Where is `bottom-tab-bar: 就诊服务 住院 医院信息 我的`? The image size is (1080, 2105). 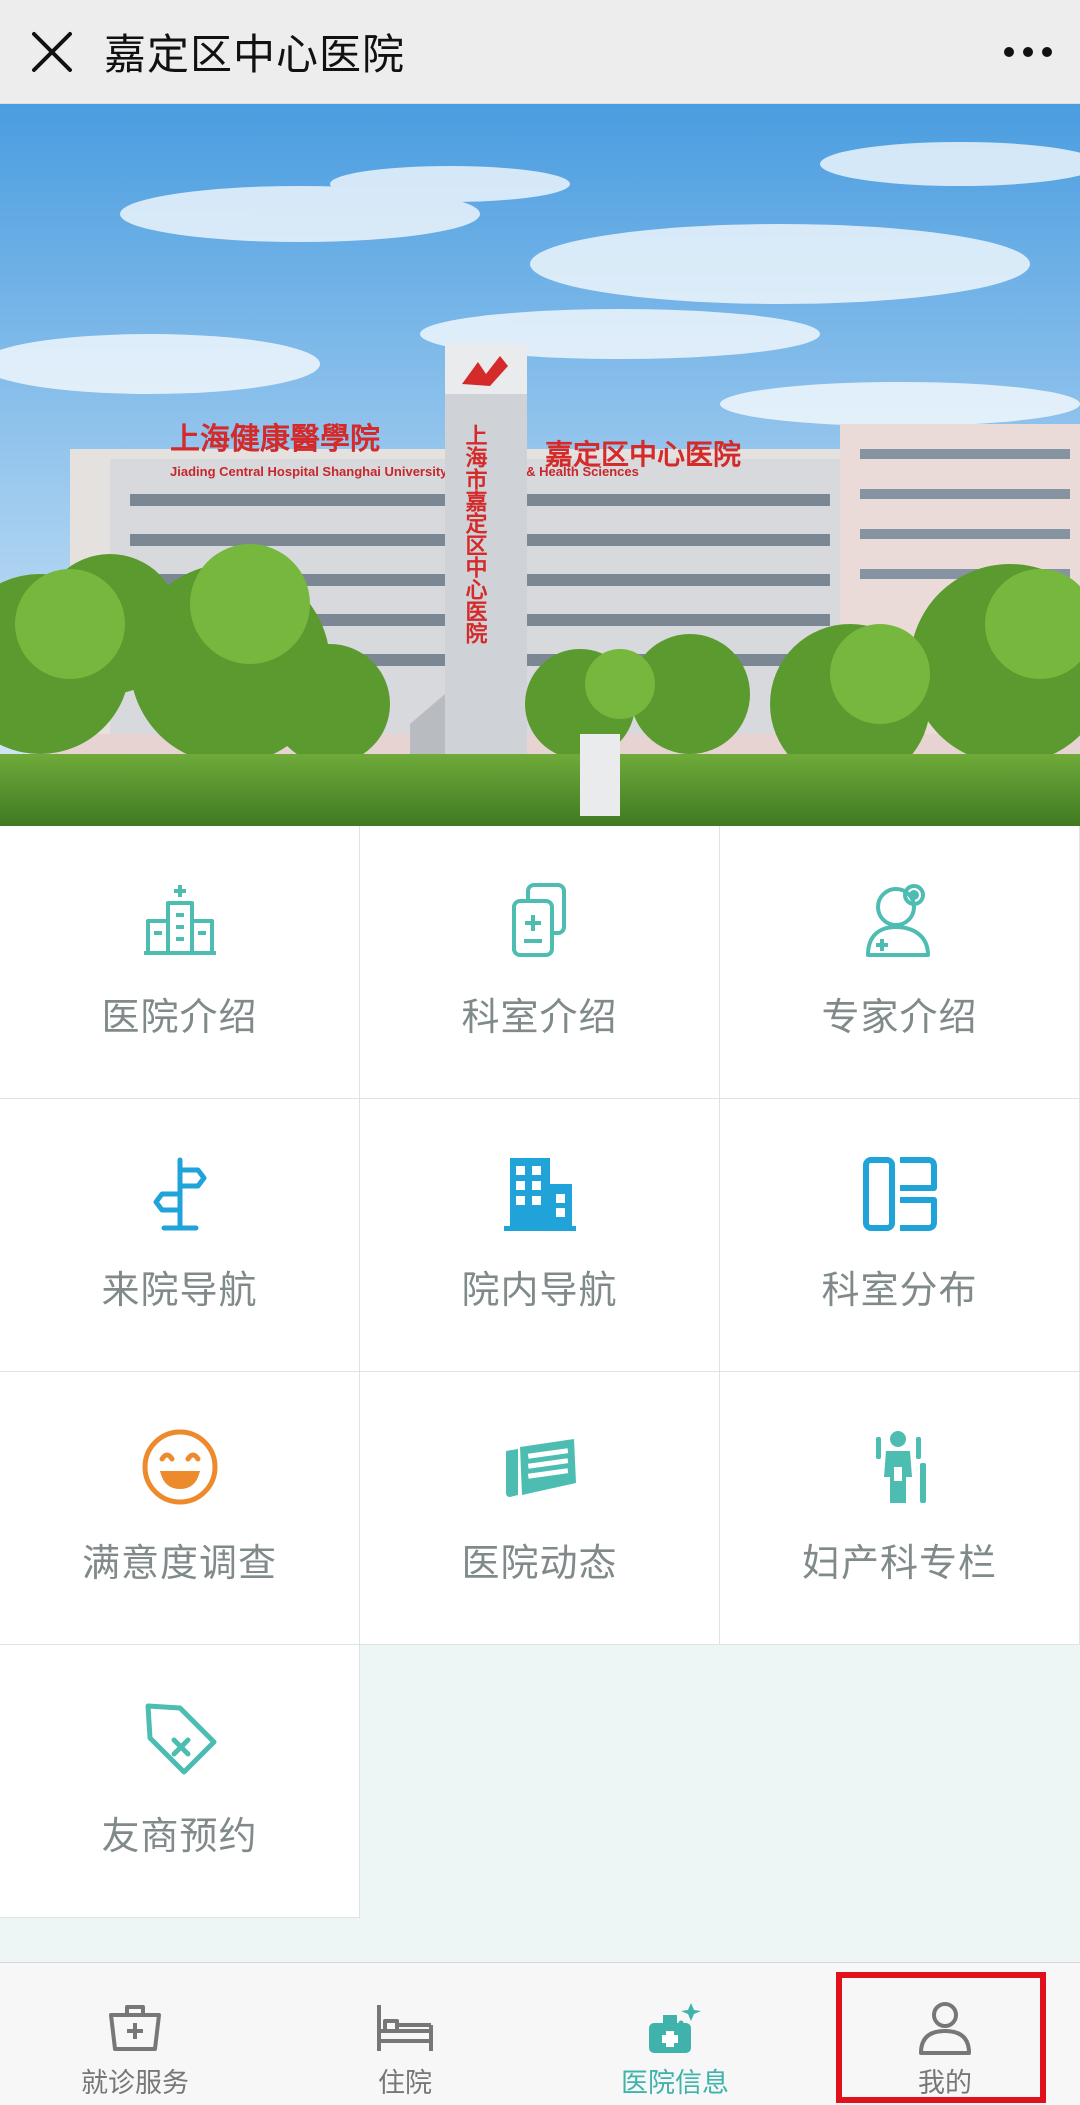
bottom-tab-bar: 就诊服务 住院 医院信息 我的 is located at coordinates (540, 2033).